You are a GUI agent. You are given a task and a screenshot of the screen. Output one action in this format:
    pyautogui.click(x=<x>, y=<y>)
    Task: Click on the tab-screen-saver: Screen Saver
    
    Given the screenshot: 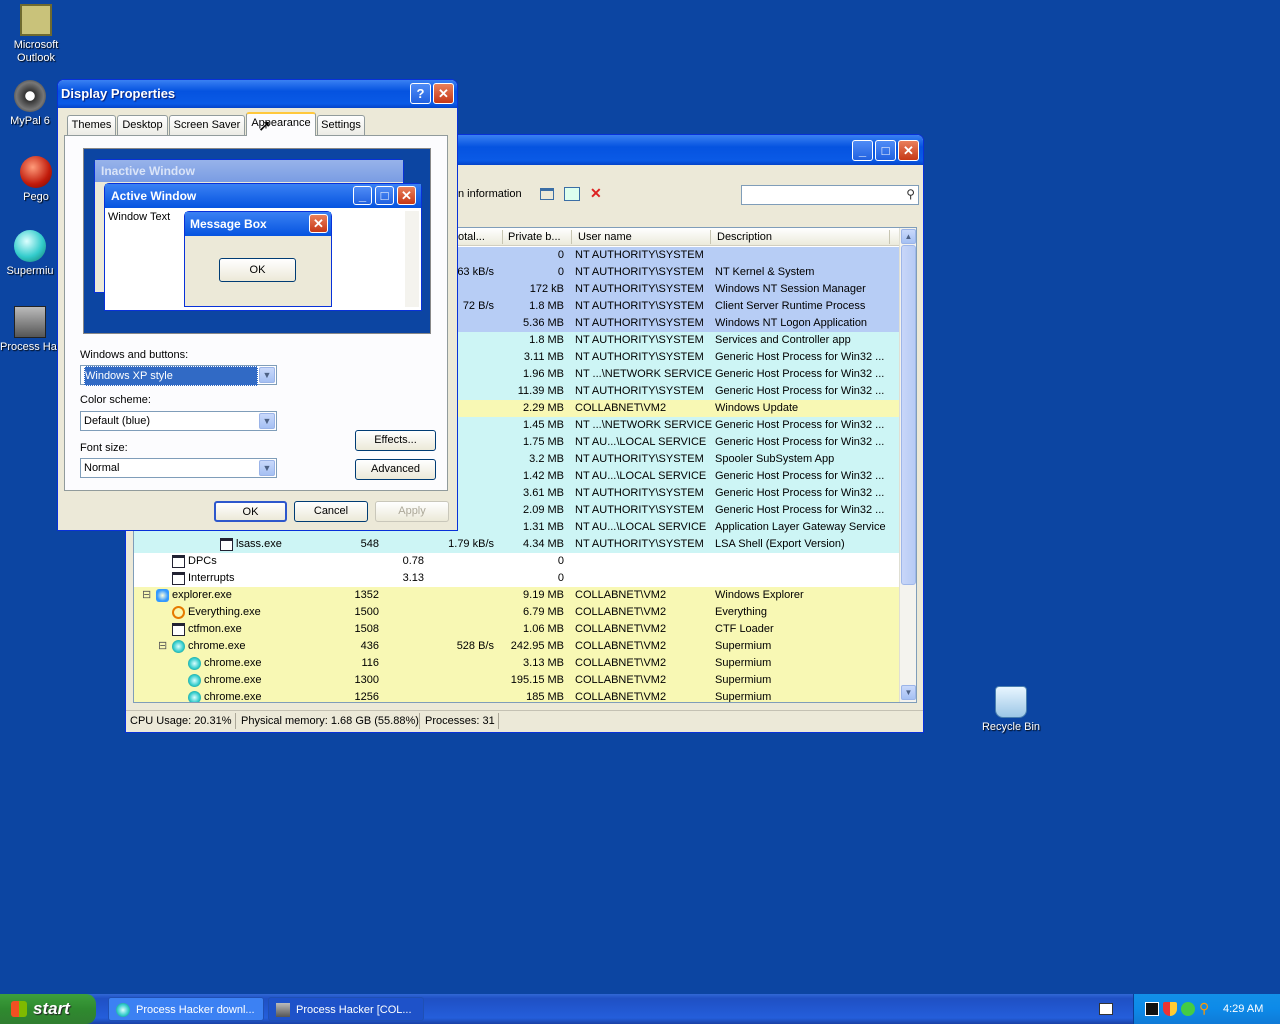 What is the action you would take?
    pyautogui.click(x=207, y=125)
    